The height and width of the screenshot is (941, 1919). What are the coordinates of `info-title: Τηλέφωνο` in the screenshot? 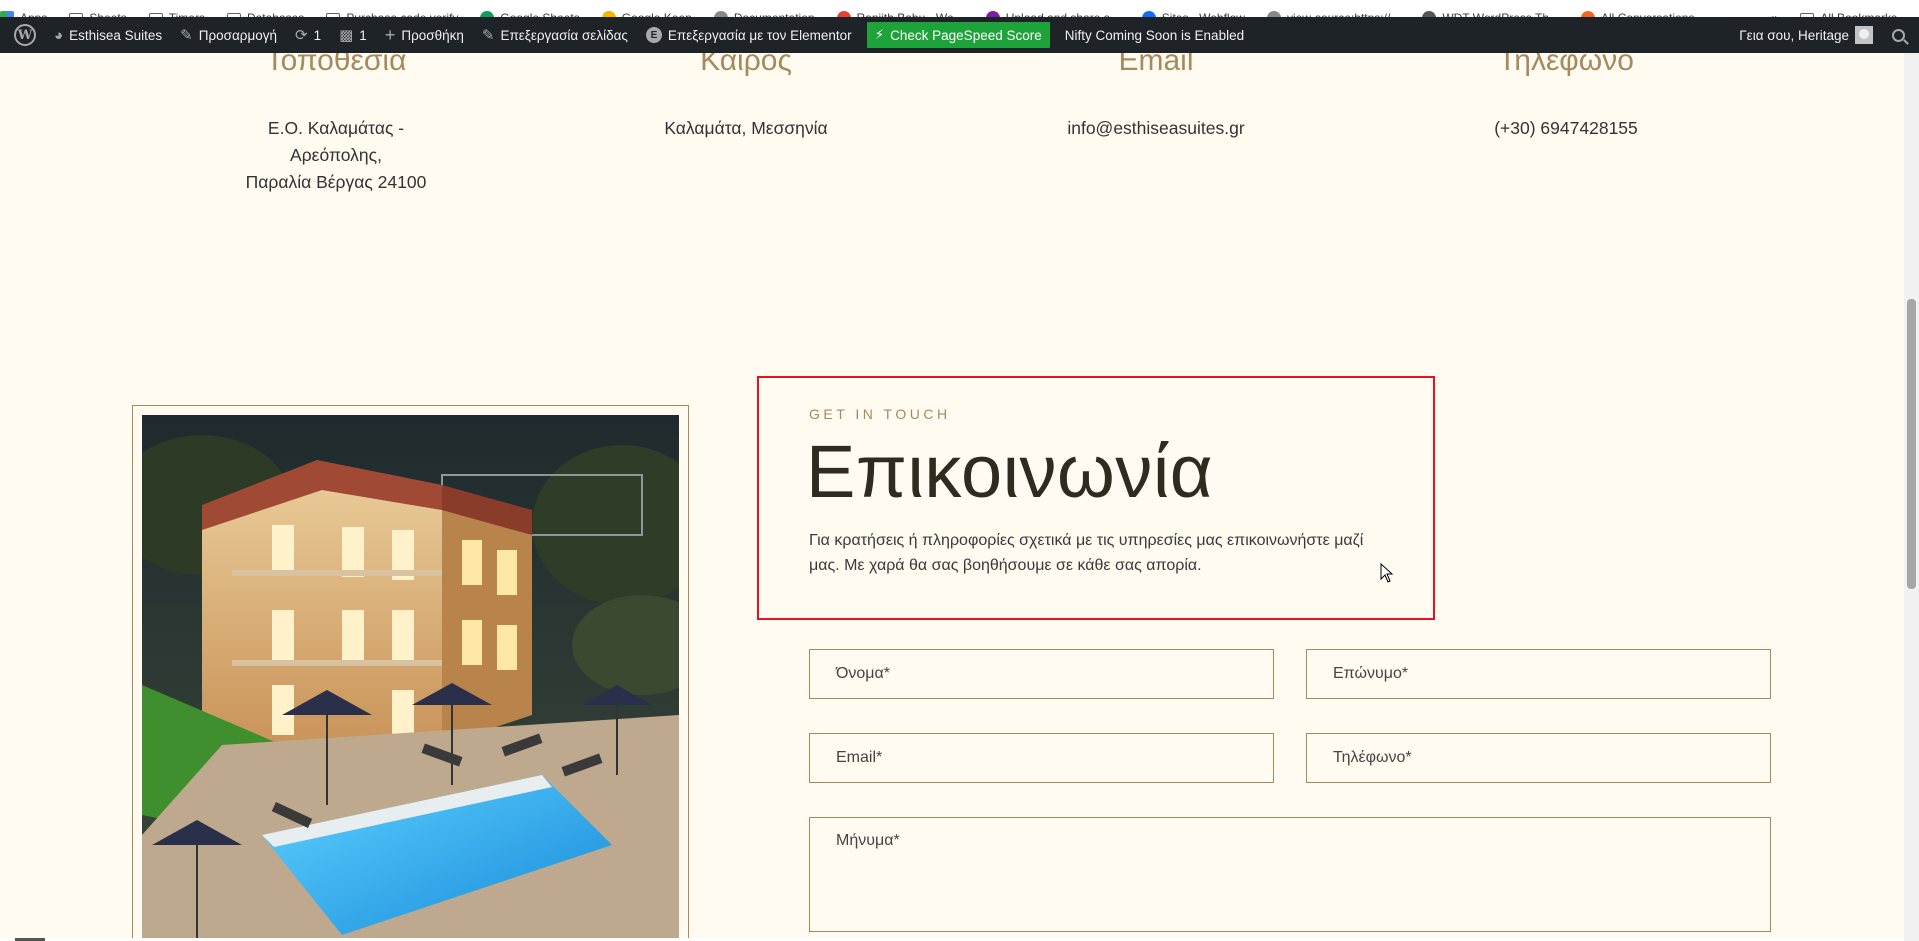 It's located at (1566, 65).